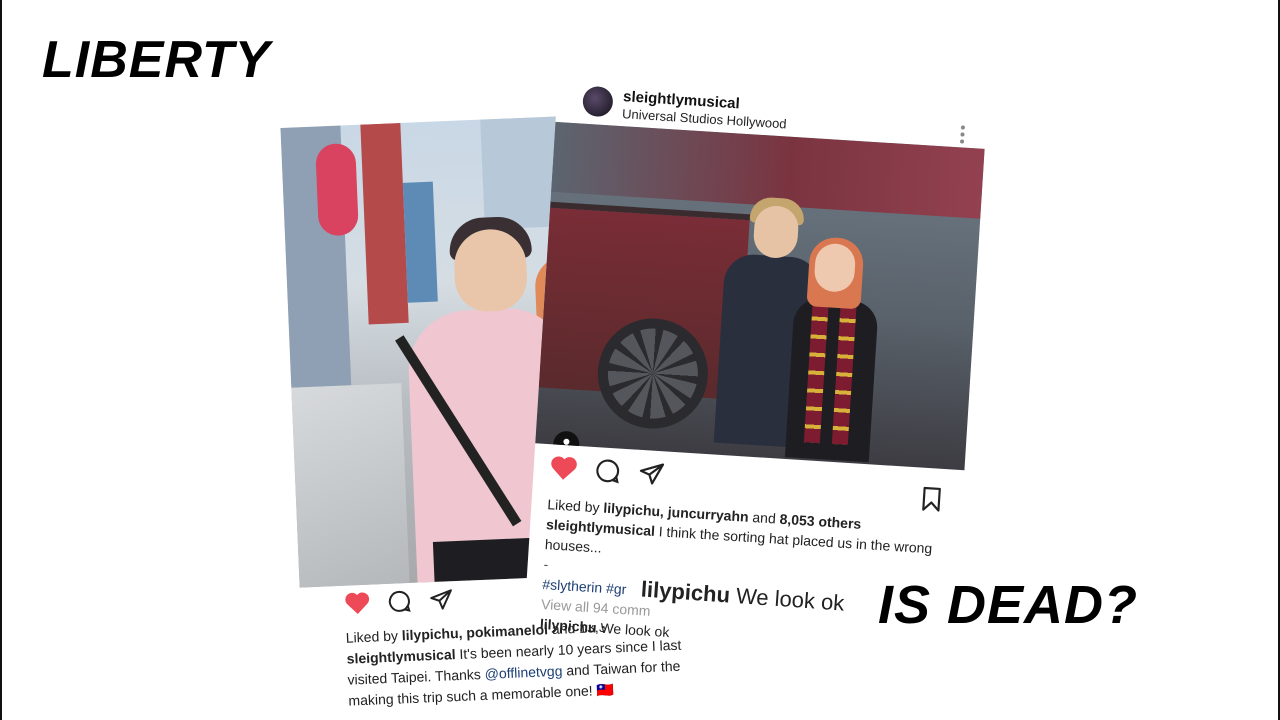  I want to click on comment-zoom-username: lilypichu, so click(685, 592).